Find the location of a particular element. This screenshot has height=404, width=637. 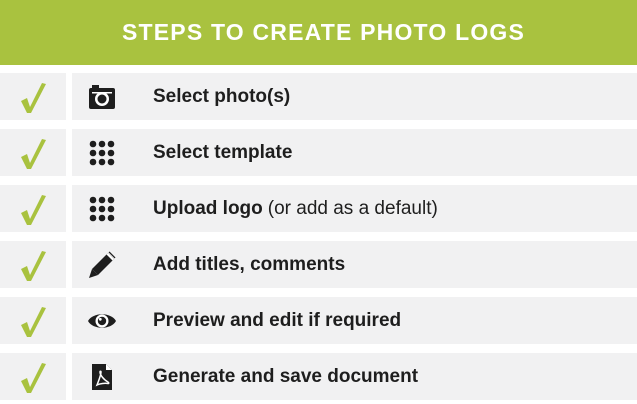

step-row-upload-logo: Upload logo (or add as a default) is located at coordinates (318, 208).